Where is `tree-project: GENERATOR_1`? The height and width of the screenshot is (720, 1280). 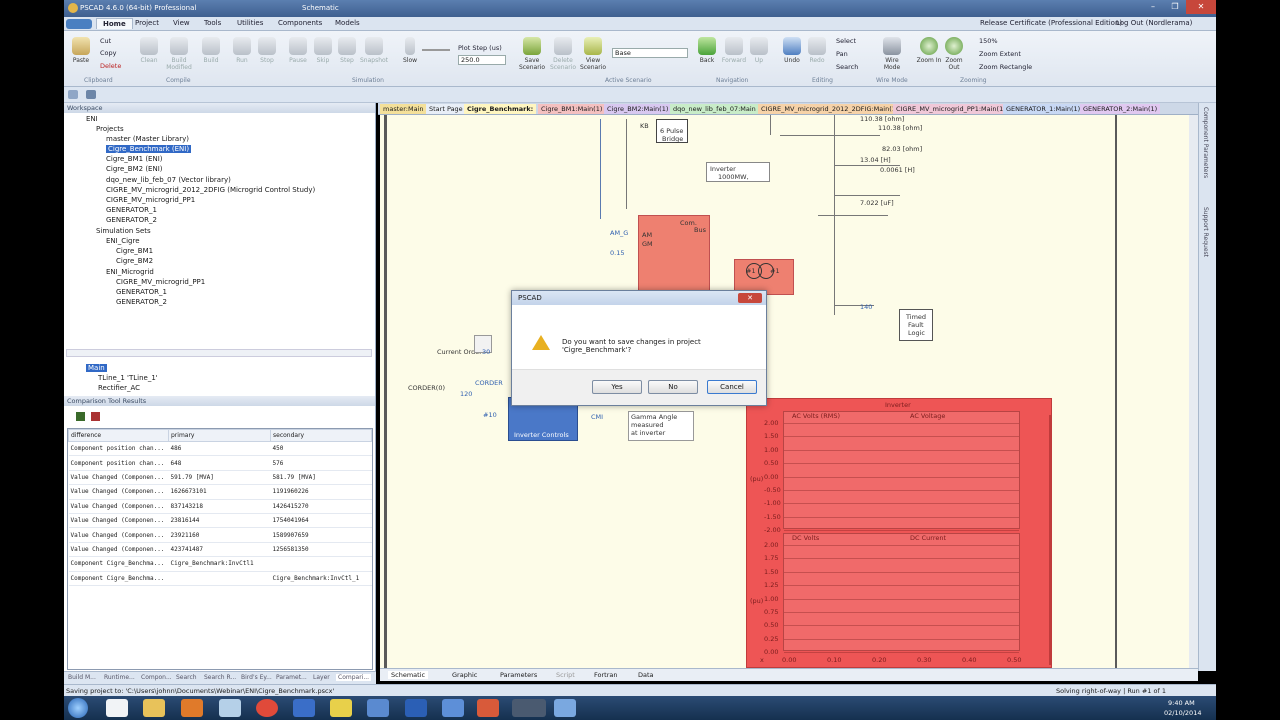
tree-project: GENERATOR_1 is located at coordinates (131, 210).